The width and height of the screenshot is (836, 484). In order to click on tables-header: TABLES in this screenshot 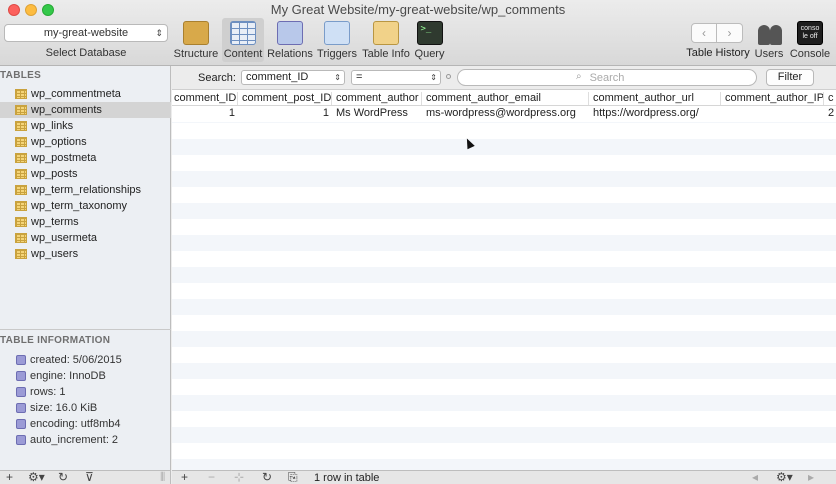, I will do `click(21, 75)`.